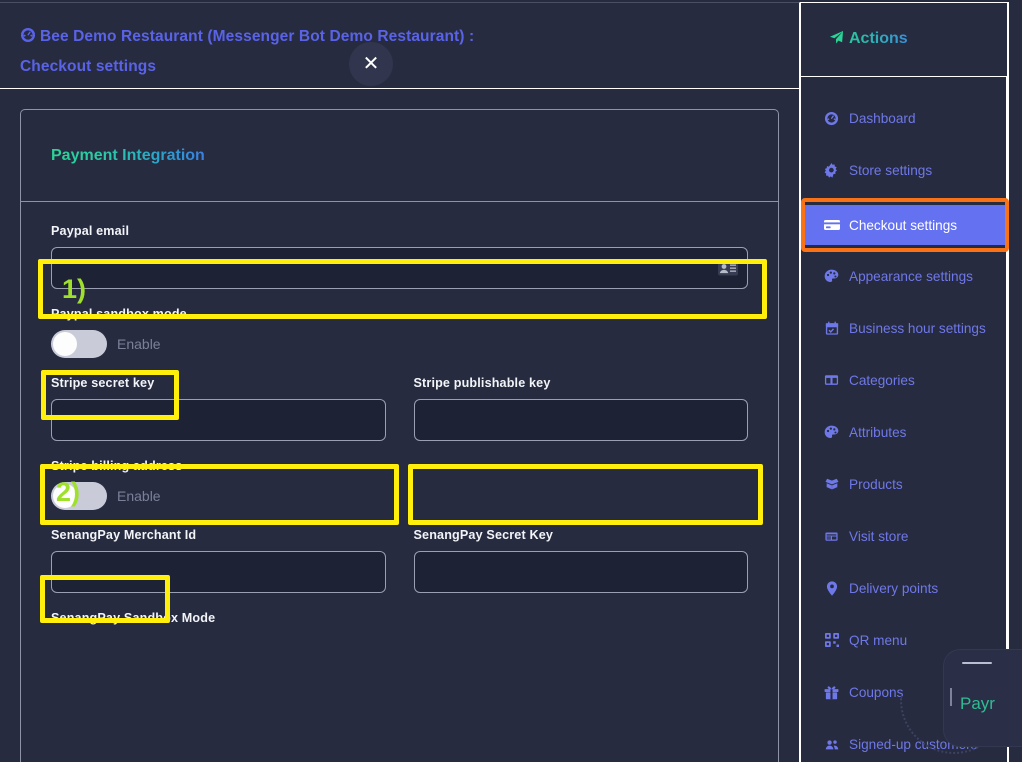 This screenshot has height=762, width=1022. Describe the element at coordinates (580, 420) in the screenshot. I see `stripe-publishable-key-input` at that location.